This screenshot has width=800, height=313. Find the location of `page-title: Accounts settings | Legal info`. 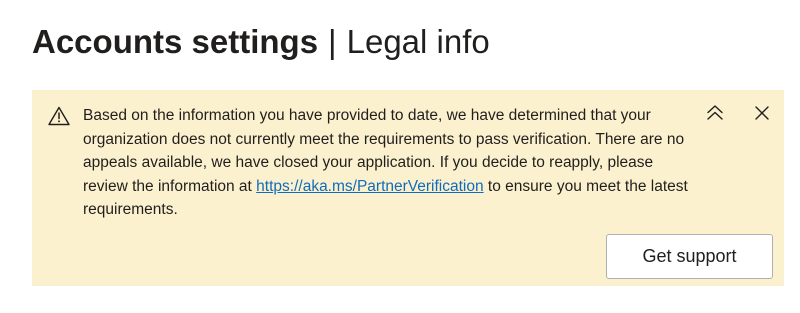

page-title: Accounts settings | Legal info is located at coordinates (261, 42).